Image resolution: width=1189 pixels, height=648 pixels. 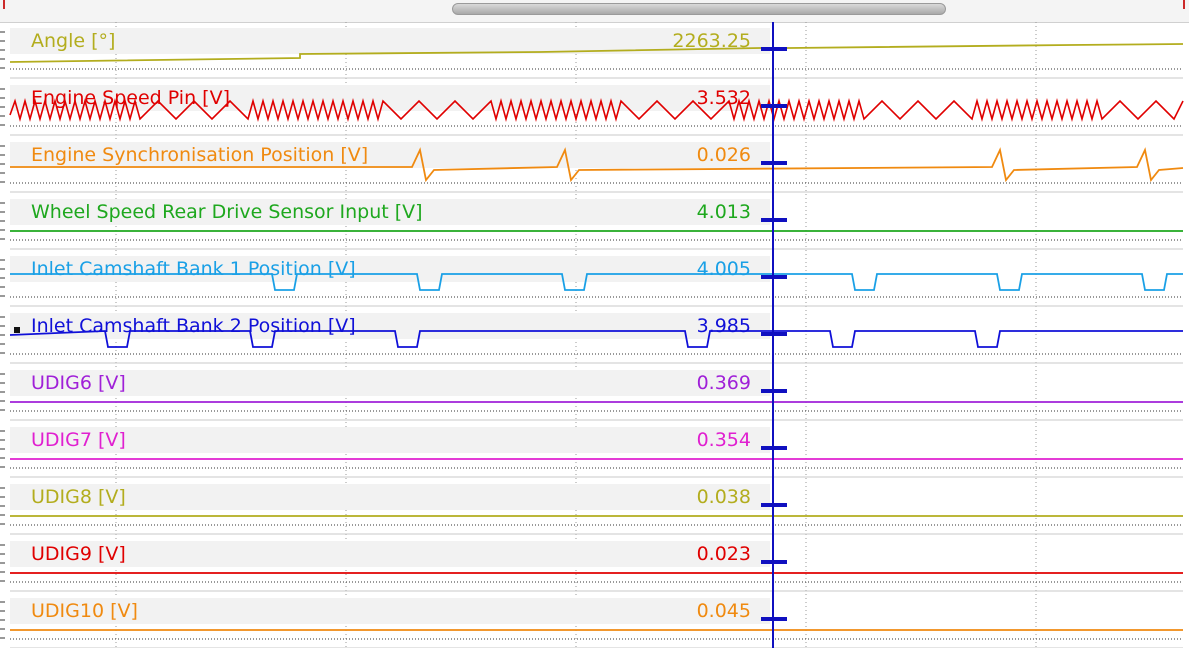 I want to click on channel-label: UDIG6 [V], so click(x=78, y=383).